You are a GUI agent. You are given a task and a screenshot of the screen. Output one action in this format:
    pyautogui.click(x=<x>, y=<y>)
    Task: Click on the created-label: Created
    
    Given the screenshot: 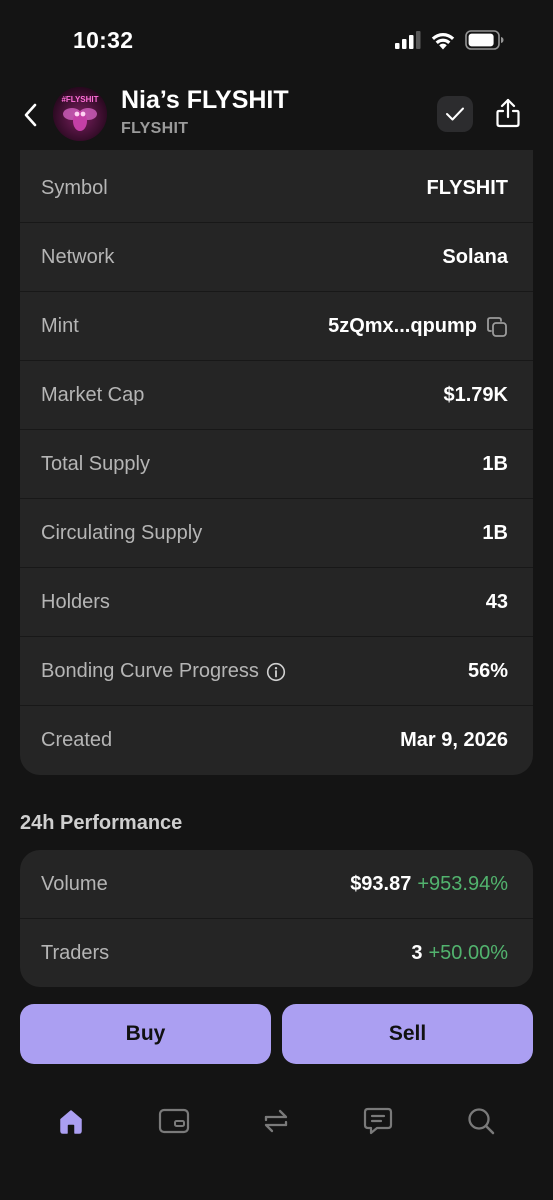 What is the action you would take?
    pyautogui.click(x=77, y=740)
    